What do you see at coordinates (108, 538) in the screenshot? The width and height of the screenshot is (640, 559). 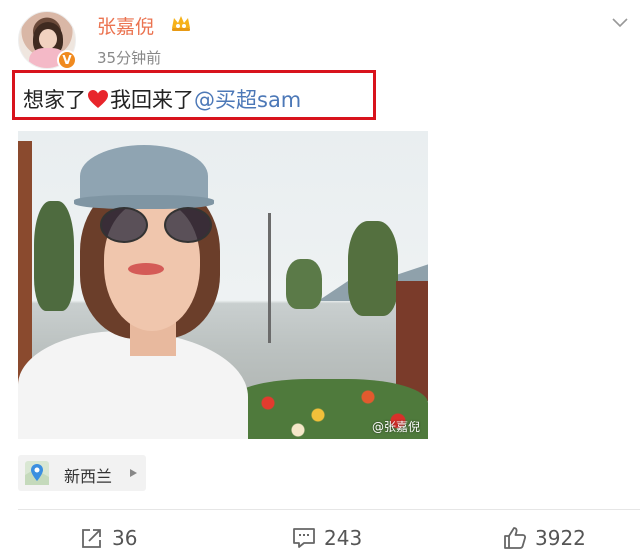 I see `repost-button: 36` at bounding box center [108, 538].